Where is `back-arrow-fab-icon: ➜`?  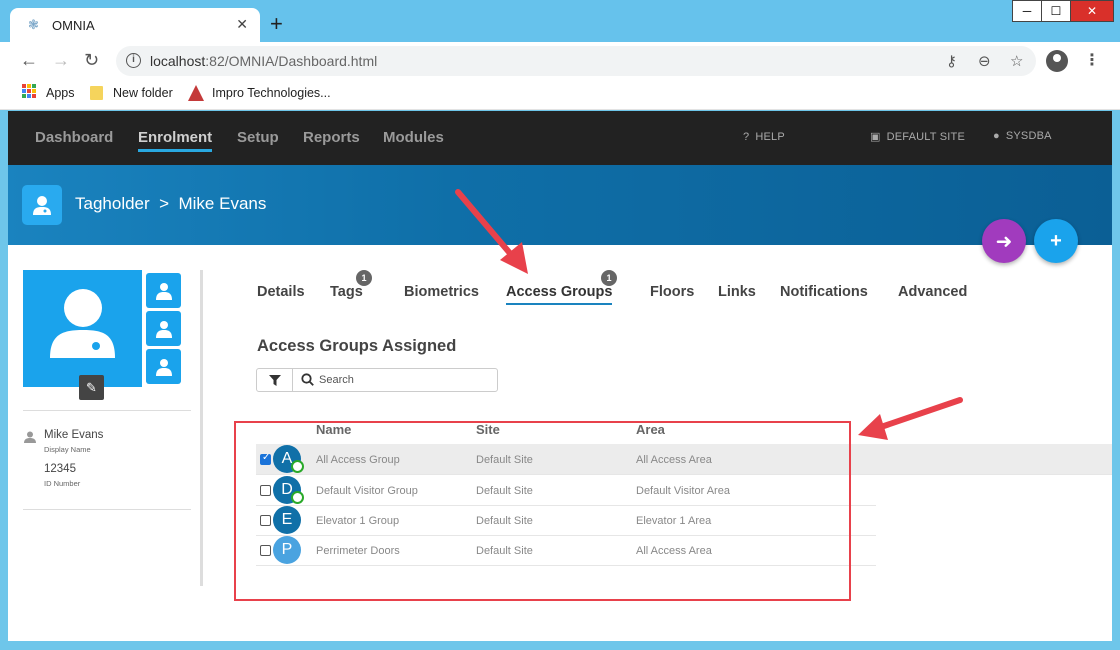 back-arrow-fab-icon: ➜ is located at coordinates (1004, 241).